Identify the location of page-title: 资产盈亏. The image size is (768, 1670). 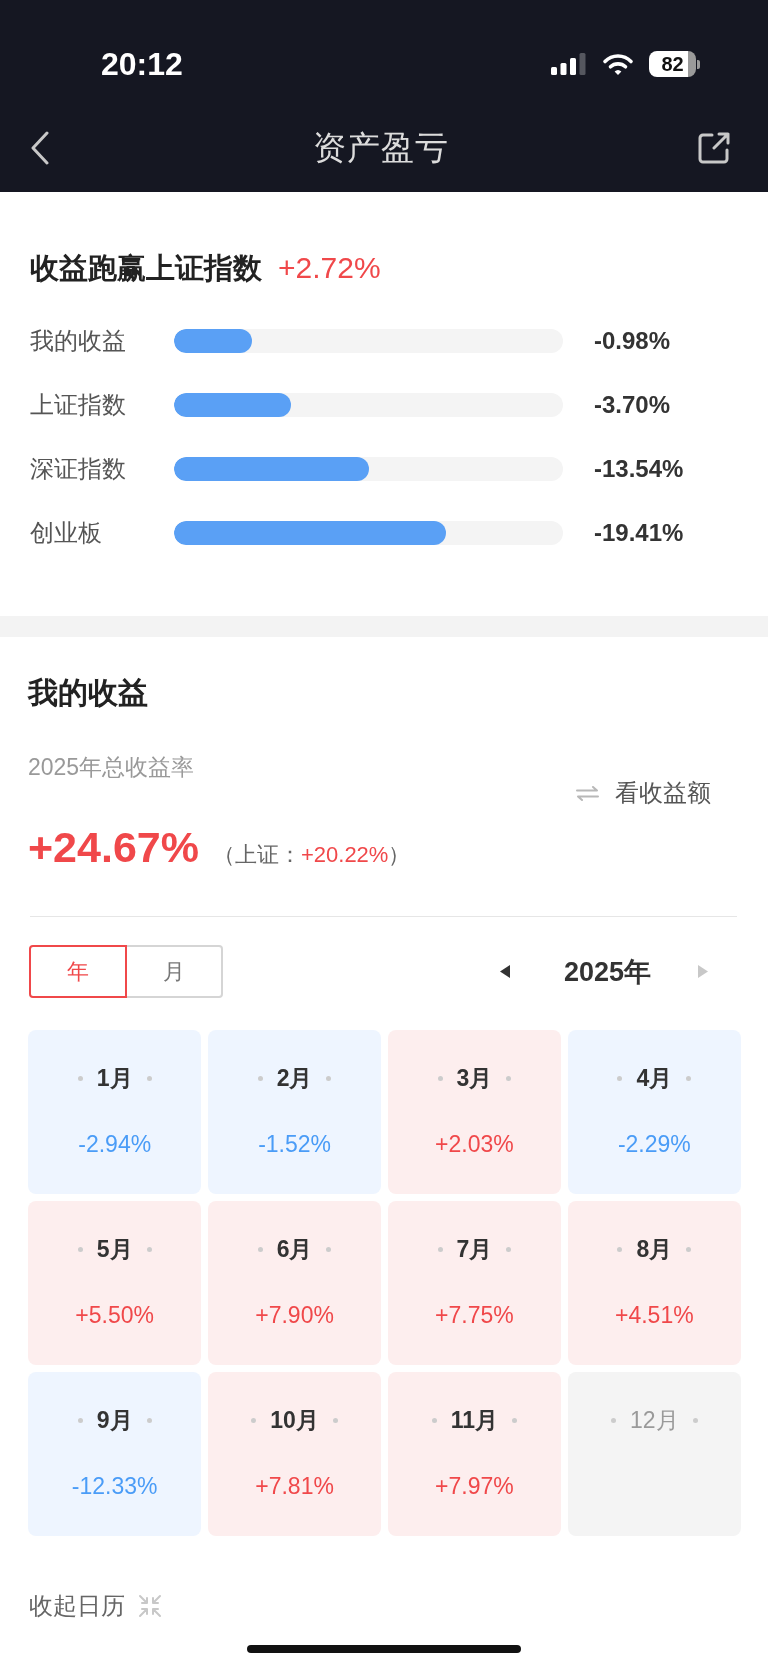
(380, 148).